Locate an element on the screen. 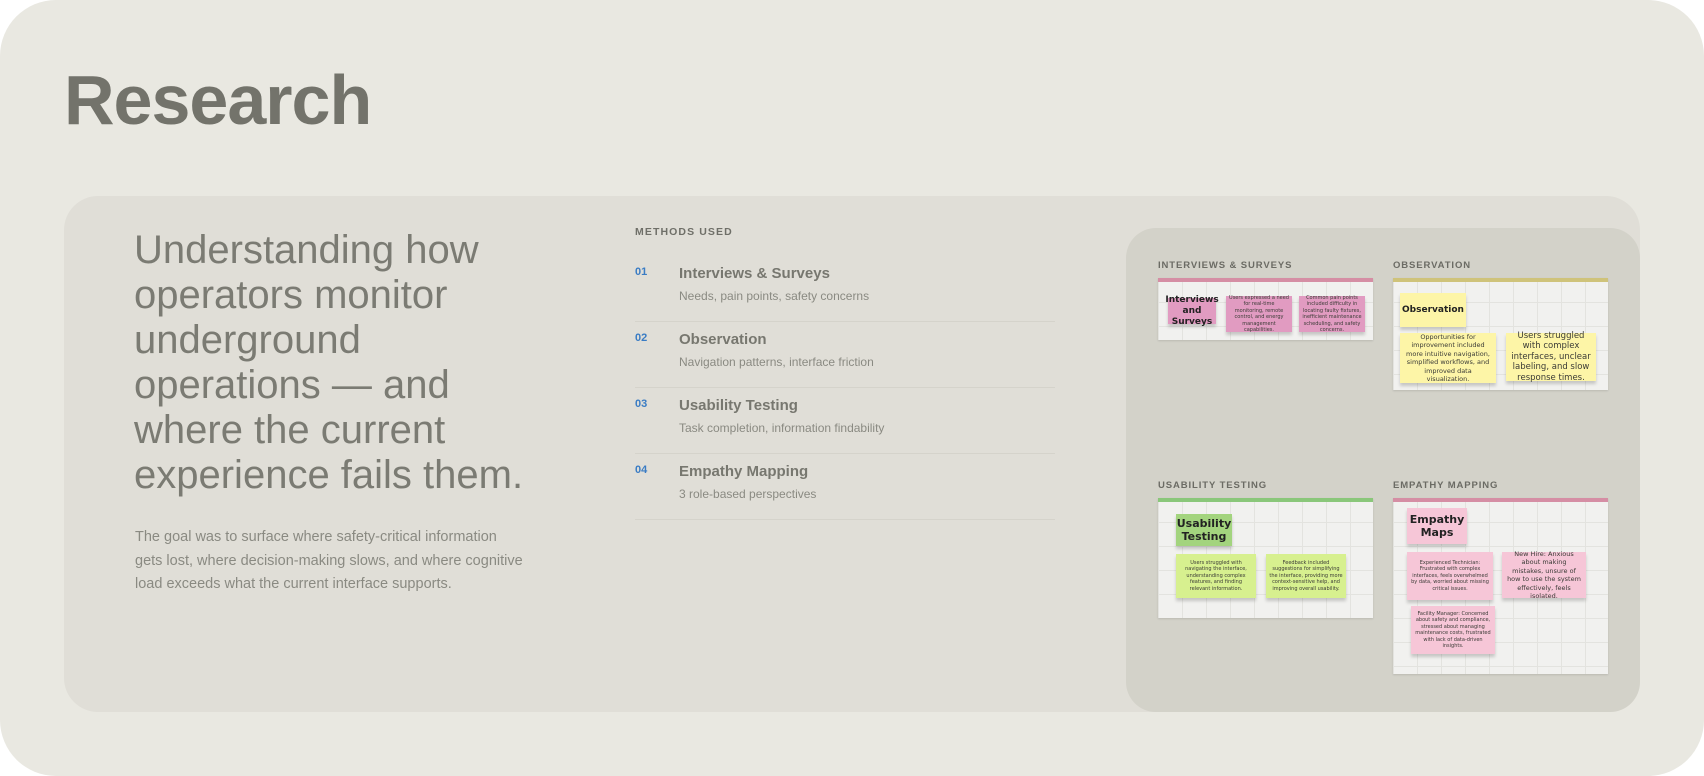 This screenshot has width=1704, height=776. method-name: Observation is located at coordinates (723, 339).